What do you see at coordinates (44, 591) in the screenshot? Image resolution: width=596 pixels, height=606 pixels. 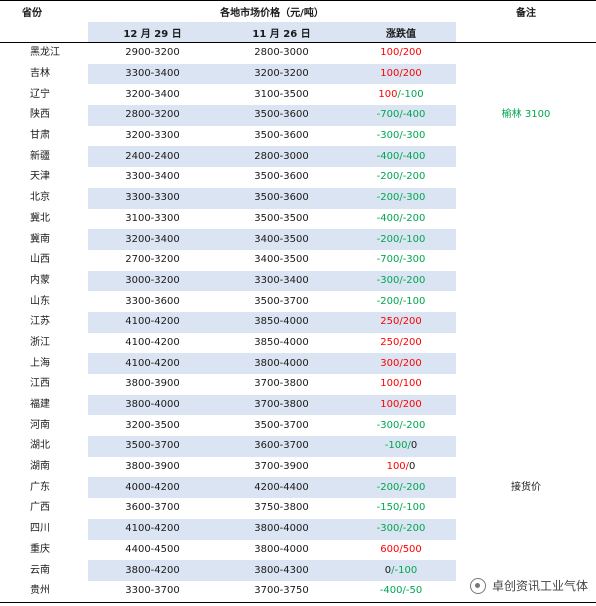 I see `province-cell: 贵州` at bounding box center [44, 591].